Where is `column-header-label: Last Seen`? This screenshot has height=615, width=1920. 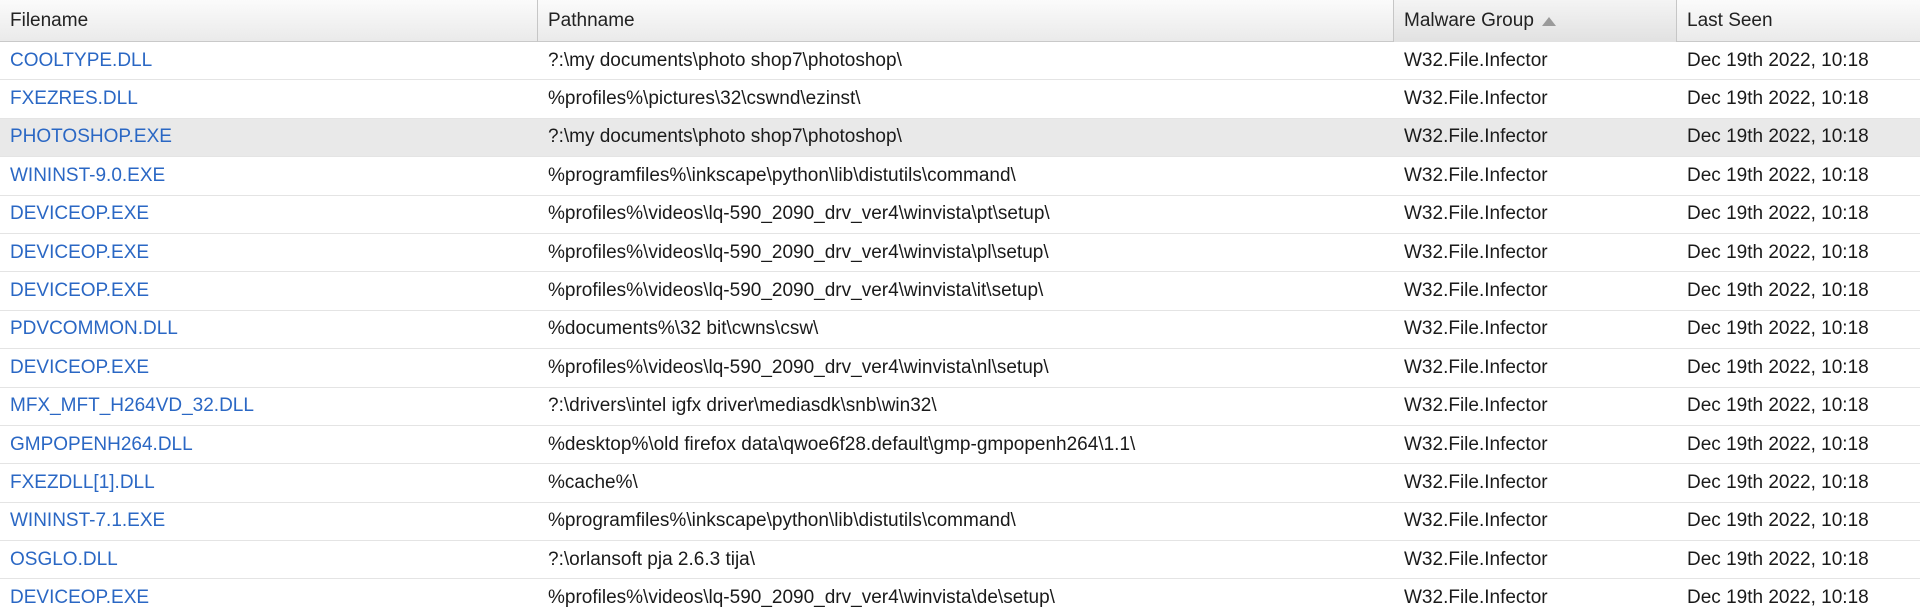 column-header-label: Last Seen is located at coordinates (1730, 20).